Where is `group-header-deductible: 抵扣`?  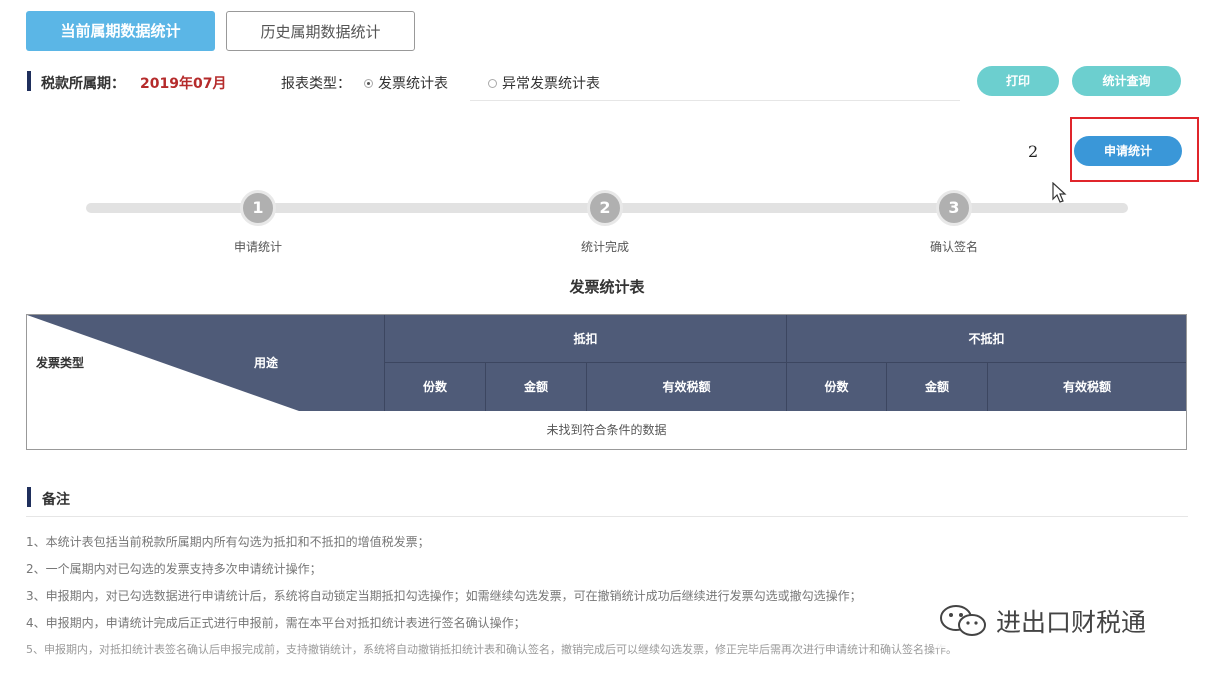 group-header-deductible: 抵扣 is located at coordinates (585, 339).